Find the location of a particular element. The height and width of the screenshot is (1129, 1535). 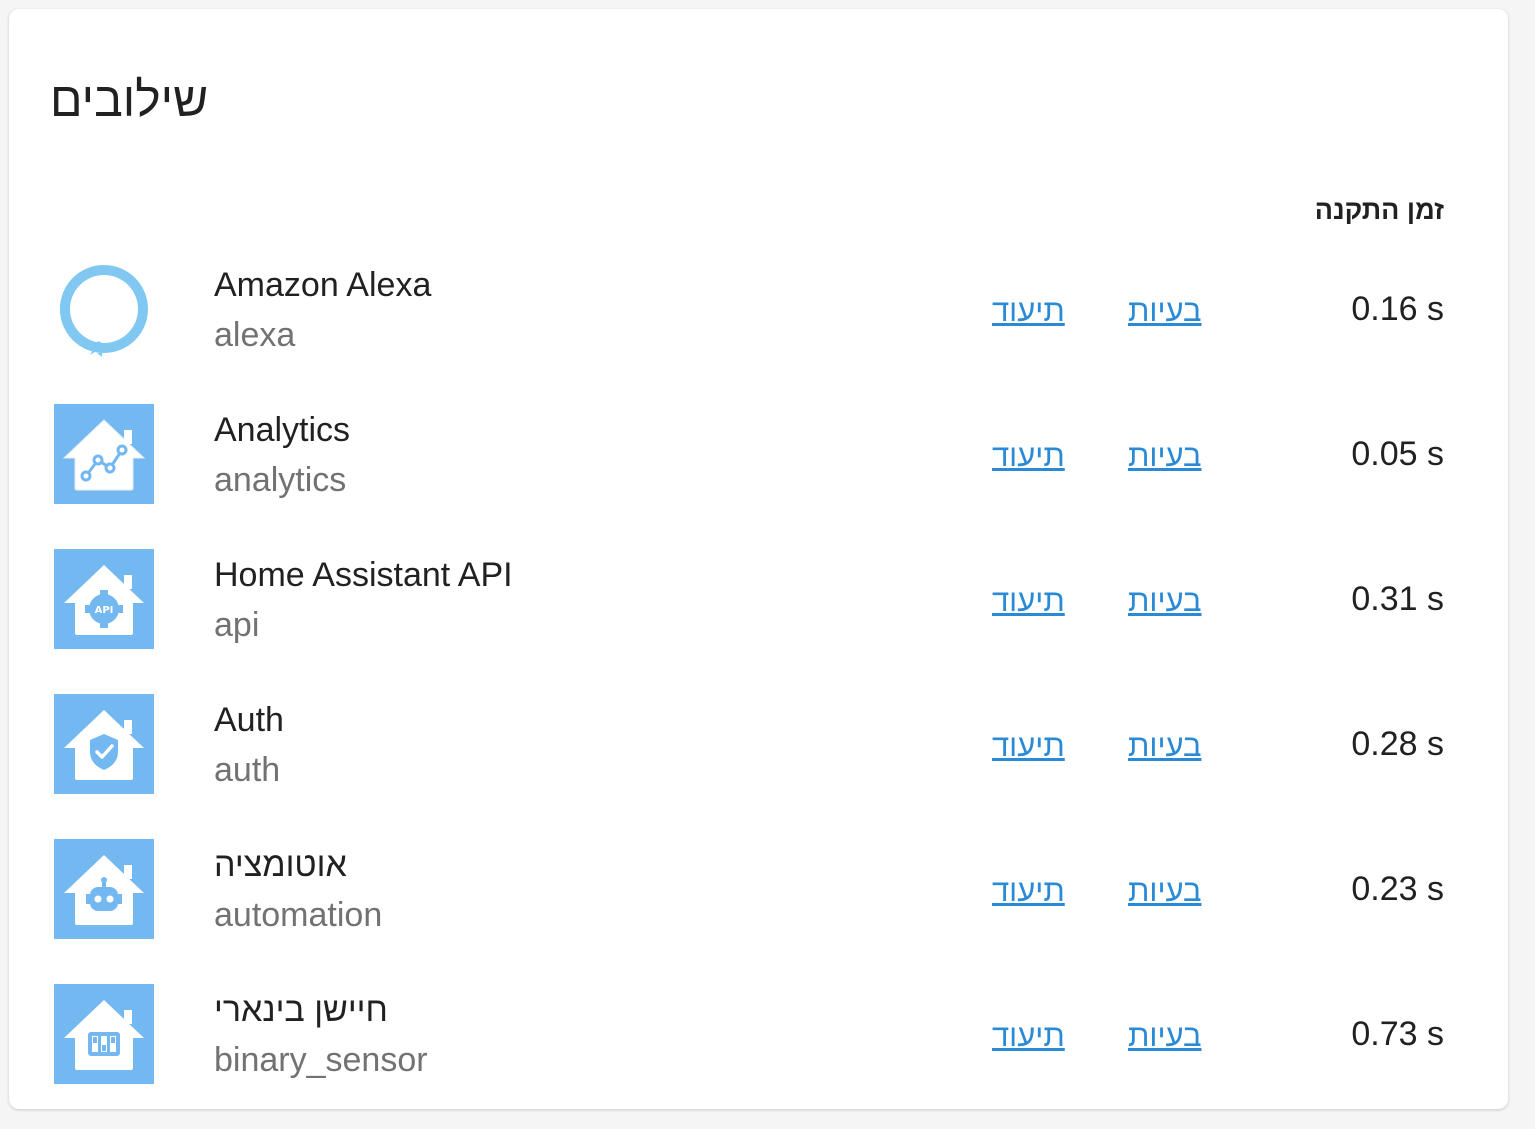

integration-name: Amazon Alexa is located at coordinates (323, 285).